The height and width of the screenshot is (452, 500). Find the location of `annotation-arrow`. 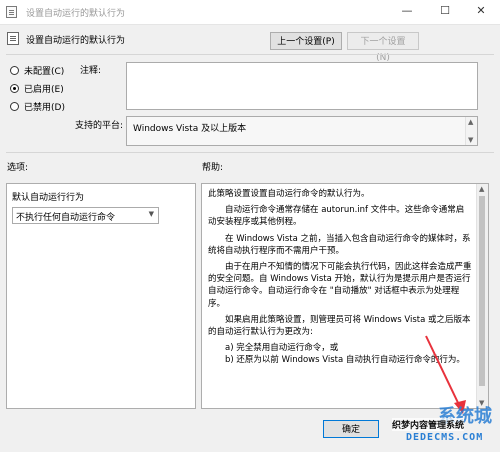

annotation-arrow is located at coordinates (445, 374).